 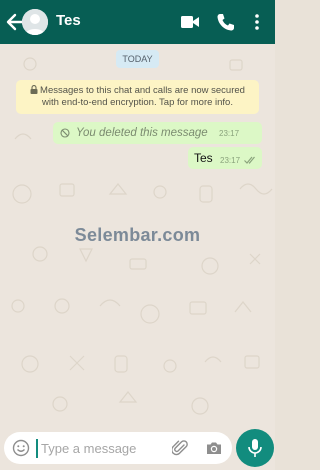 What do you see at coordinates (137, 22) in the screenshot?
I see `app-bar: Tes` at bounding box center [137, 22].